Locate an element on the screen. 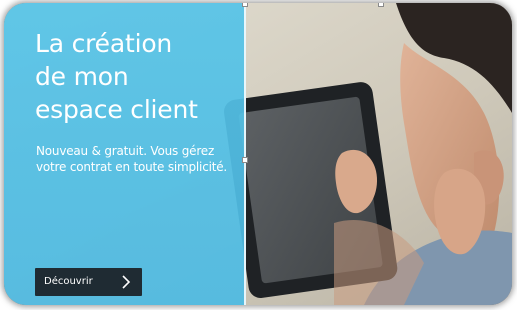 This screenshot has width=517, height=310. discover-button-label: Découvrir is located at coordinates (68, 281).